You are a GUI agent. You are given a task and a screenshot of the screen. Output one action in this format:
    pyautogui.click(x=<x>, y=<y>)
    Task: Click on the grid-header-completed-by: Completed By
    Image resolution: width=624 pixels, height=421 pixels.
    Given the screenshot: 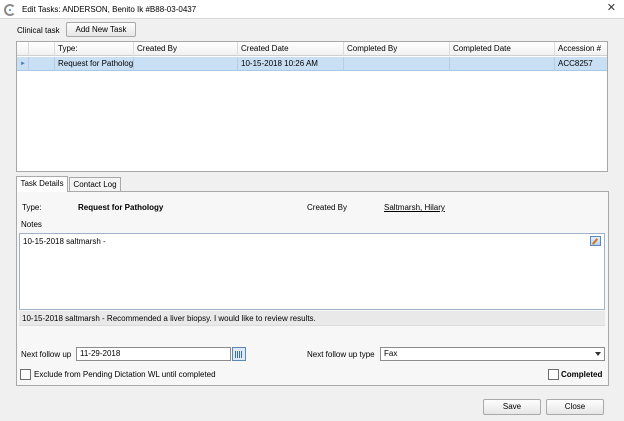 What is the action you would take?
    pyautogui.click(x=397, y=49)
    